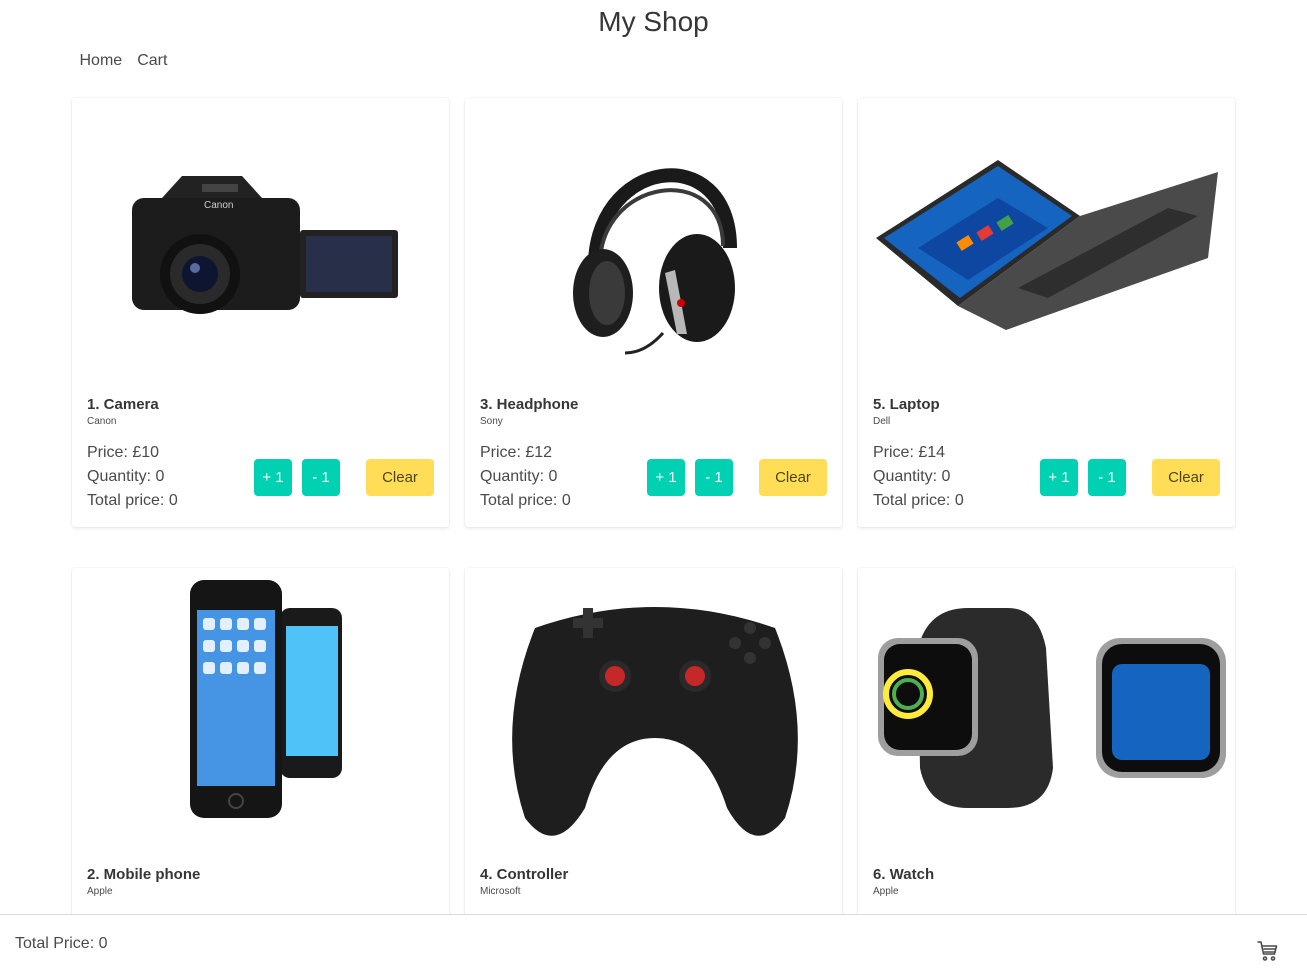 Image resolution: width=1307 pixels, height=977 pixels. What do you see at coordinates (101, 61) in the screenshot?
I see `nav-home-link: Home` at bounding box center [101, 61].